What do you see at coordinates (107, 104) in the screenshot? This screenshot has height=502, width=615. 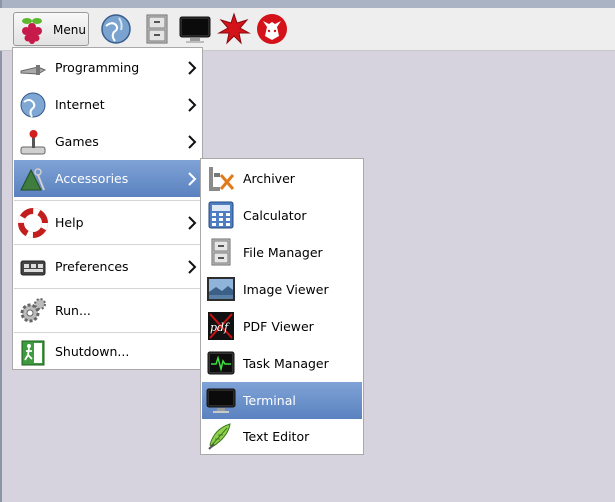 I see `menu-item-internet: Internet` at bounding box center [107, 104].